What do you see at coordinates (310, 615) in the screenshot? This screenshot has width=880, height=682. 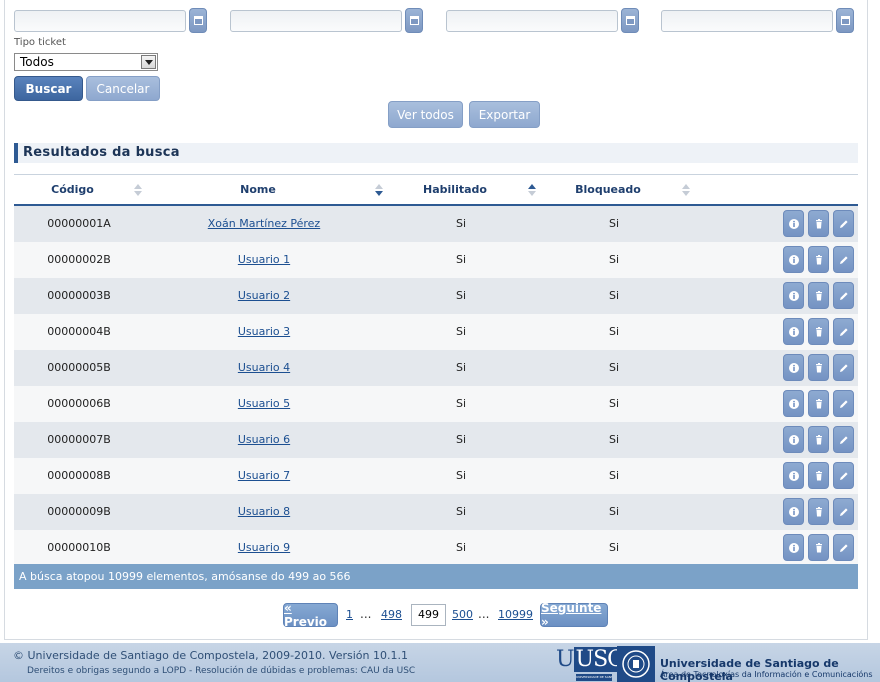 I see `previo-button: « Previo` at bounding box center [310, 615].